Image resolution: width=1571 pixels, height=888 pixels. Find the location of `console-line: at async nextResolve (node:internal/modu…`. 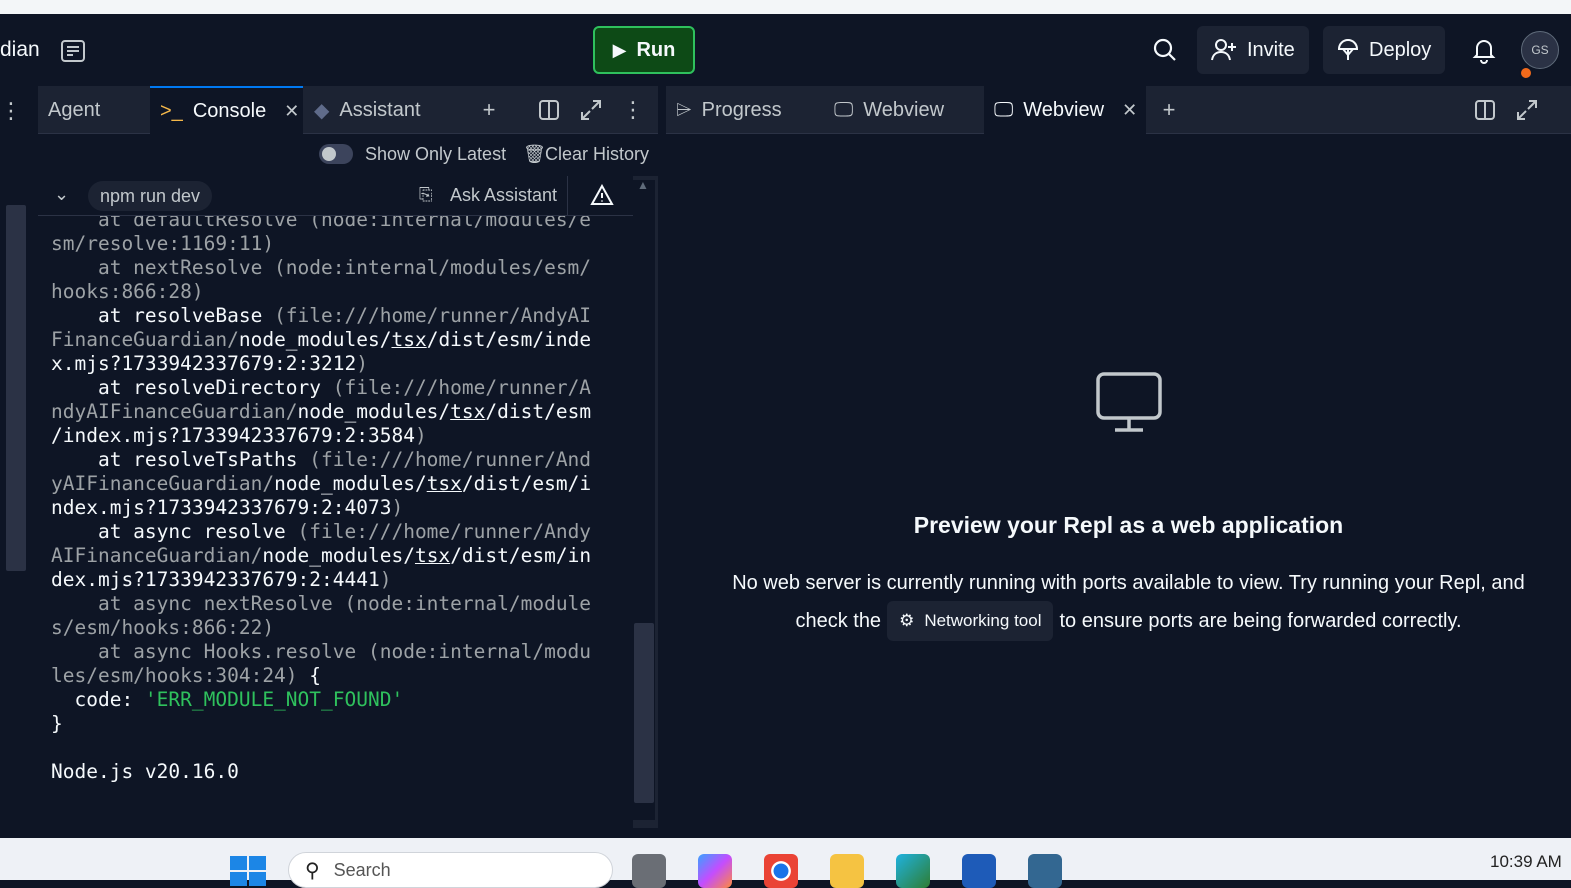

console-line: at async nextResolve (node:internal/modu… is located at coordinates (321, 604).